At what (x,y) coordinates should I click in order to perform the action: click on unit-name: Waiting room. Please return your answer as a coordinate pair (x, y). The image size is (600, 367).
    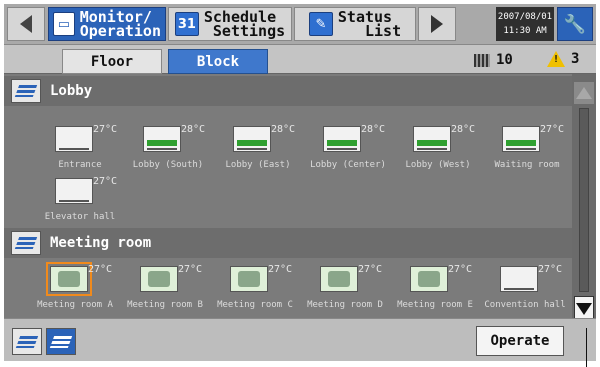
    Looking at the image, I should click on (527, 165).